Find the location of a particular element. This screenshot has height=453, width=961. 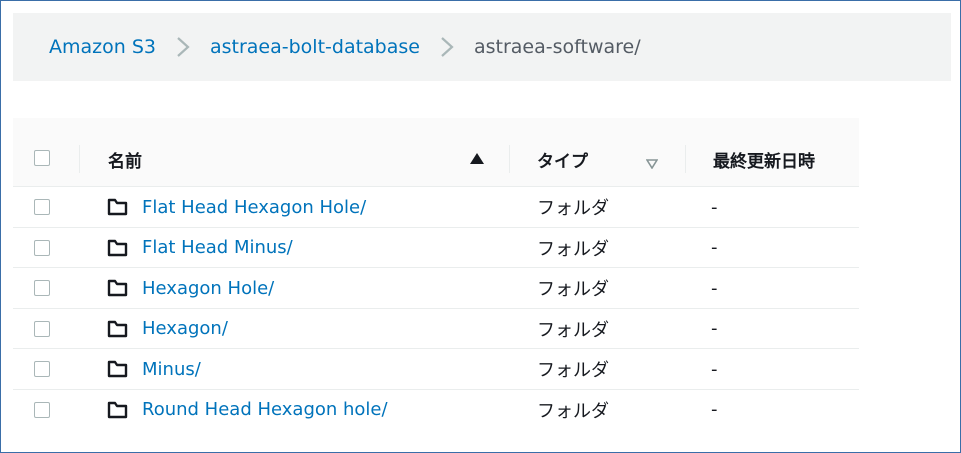

folder-name-link: Round Head Hexagon hole/ is located at coordinates (265, 410).